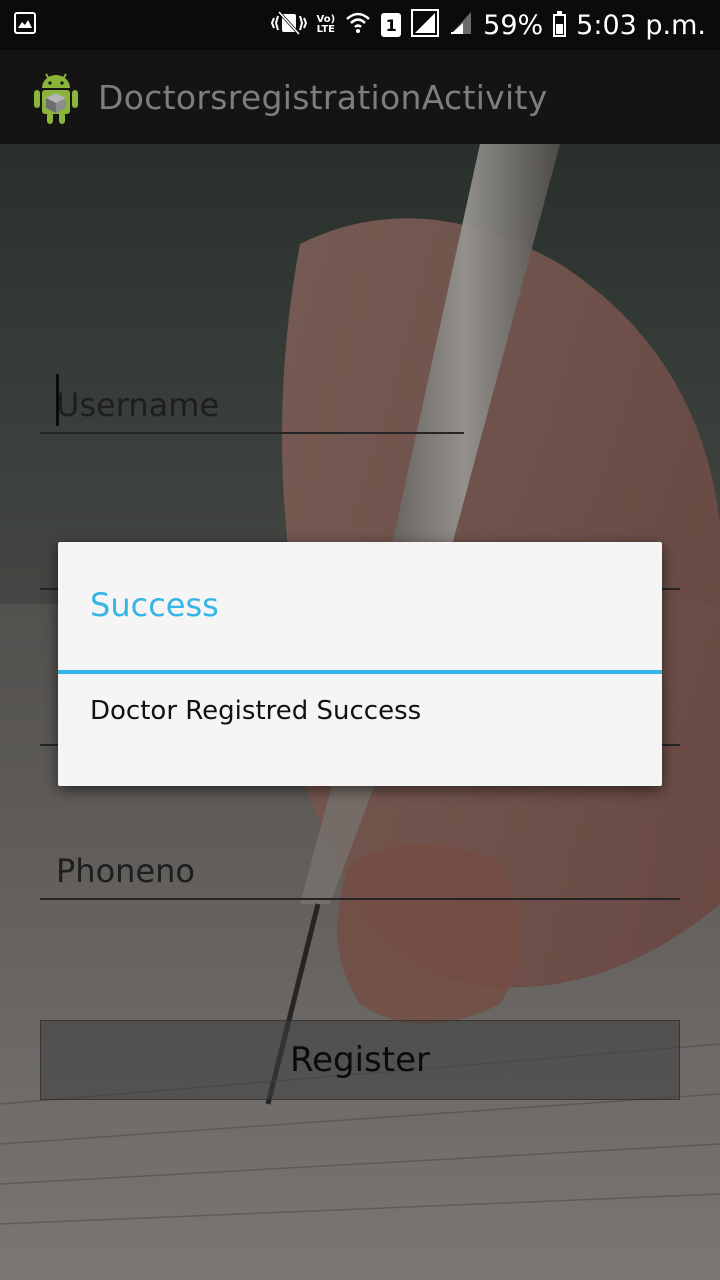 The image size is (720, 1280). Describe the element at coordinates (560, 28) in the screenshot. I see `battery-fill` at that location.